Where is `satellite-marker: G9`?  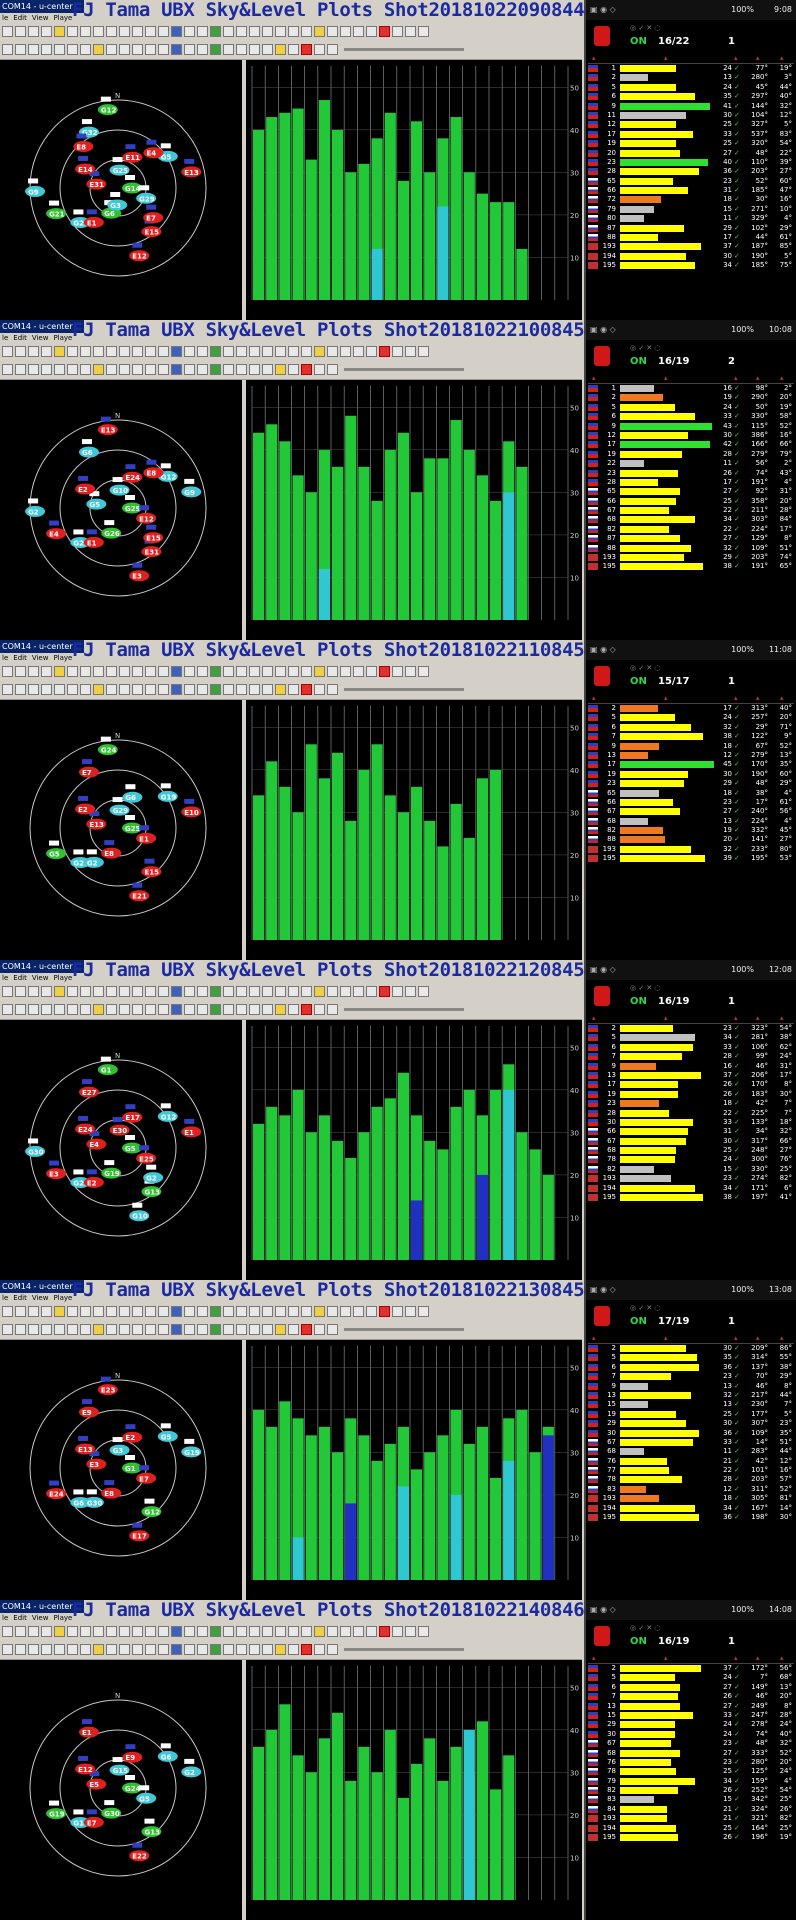
satellite-marker: G9 is located at coordinates (35, 187).